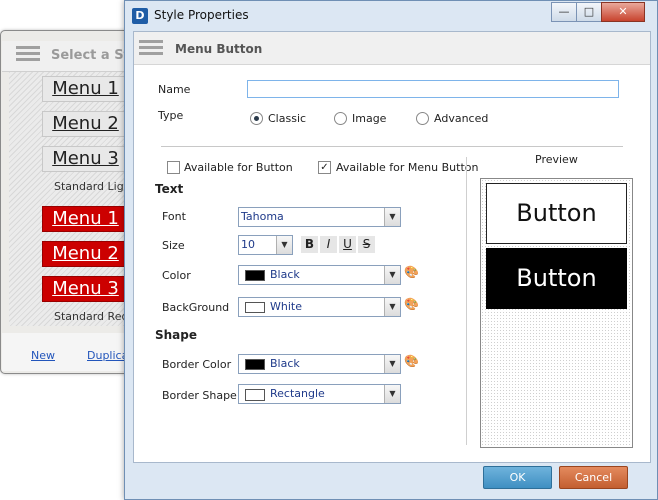  Describe the element at coordinates (556, 313) in the screenshot. I see `preview-area: Button Button` at that location.